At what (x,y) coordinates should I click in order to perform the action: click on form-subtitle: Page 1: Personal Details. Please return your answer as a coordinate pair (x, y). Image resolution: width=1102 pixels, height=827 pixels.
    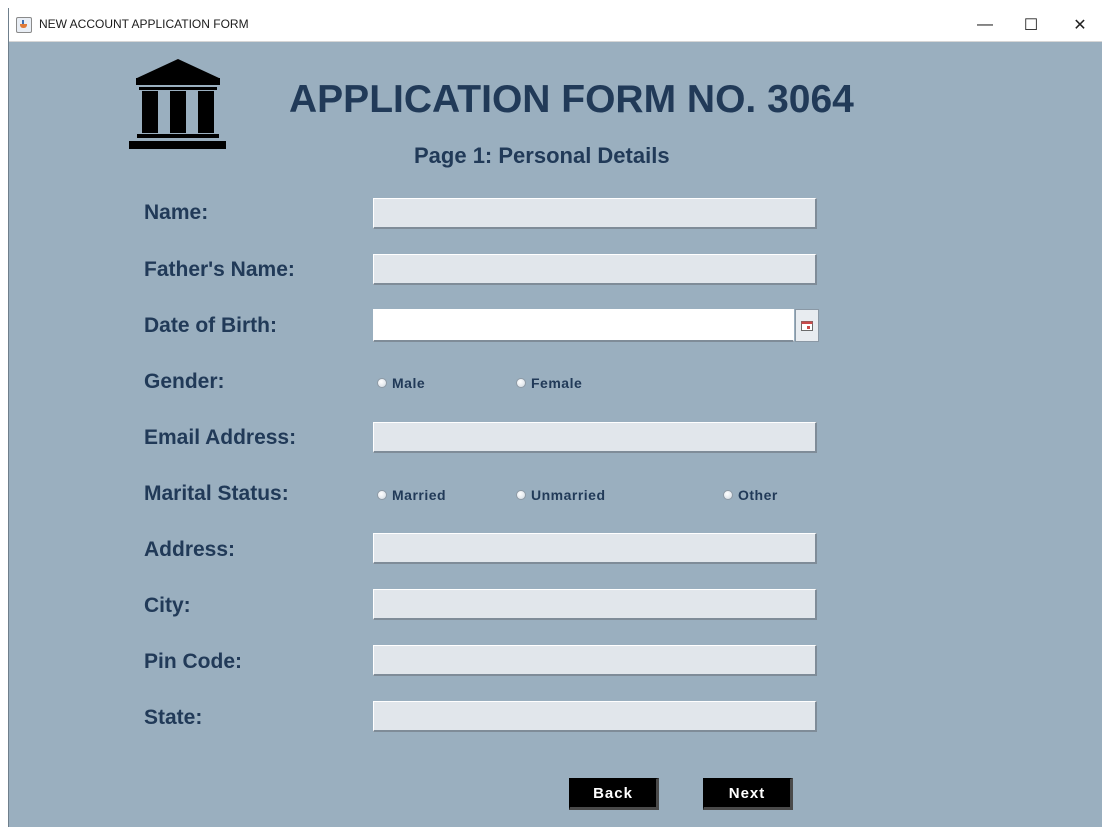
    Looking at the image, I should click on (542, 155).